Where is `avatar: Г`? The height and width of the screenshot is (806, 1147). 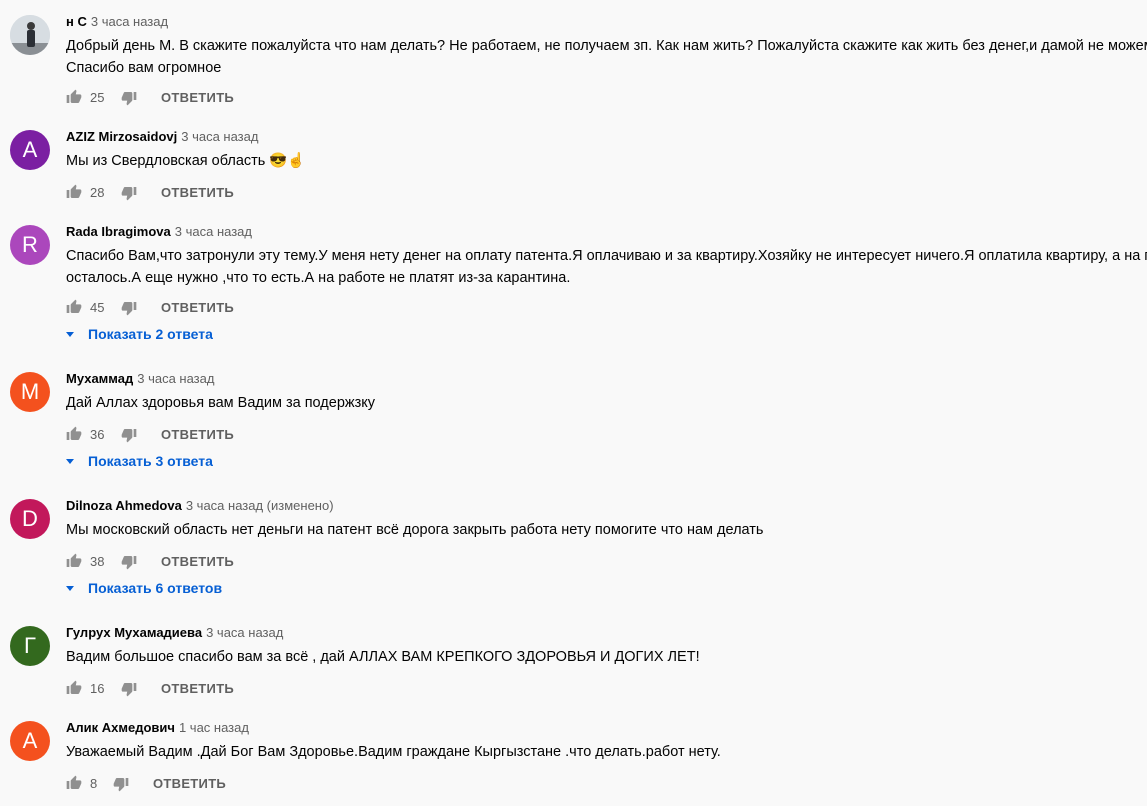 avatar: Г is located at coordinates (30, 646).